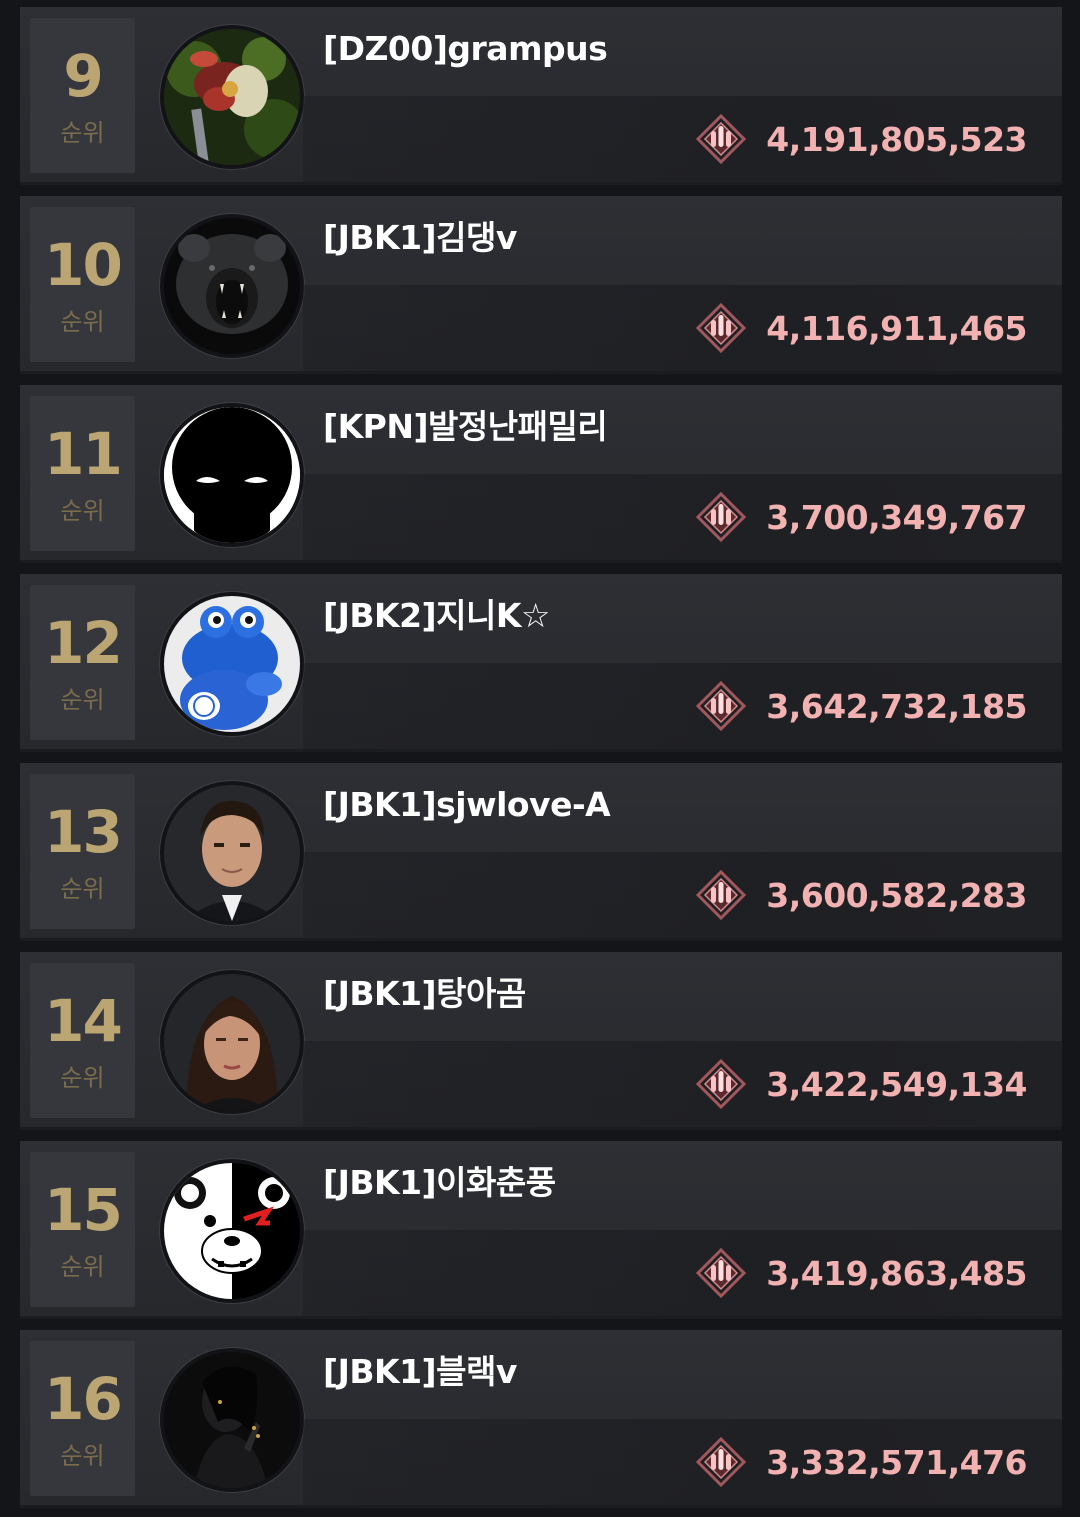 This screenshot has width=1080, height=1517. What do you see at coordinates (682, 1462) in the screenshot?
I see `score-bar: 3,332,571,476` at bounding box center [682, 1462].